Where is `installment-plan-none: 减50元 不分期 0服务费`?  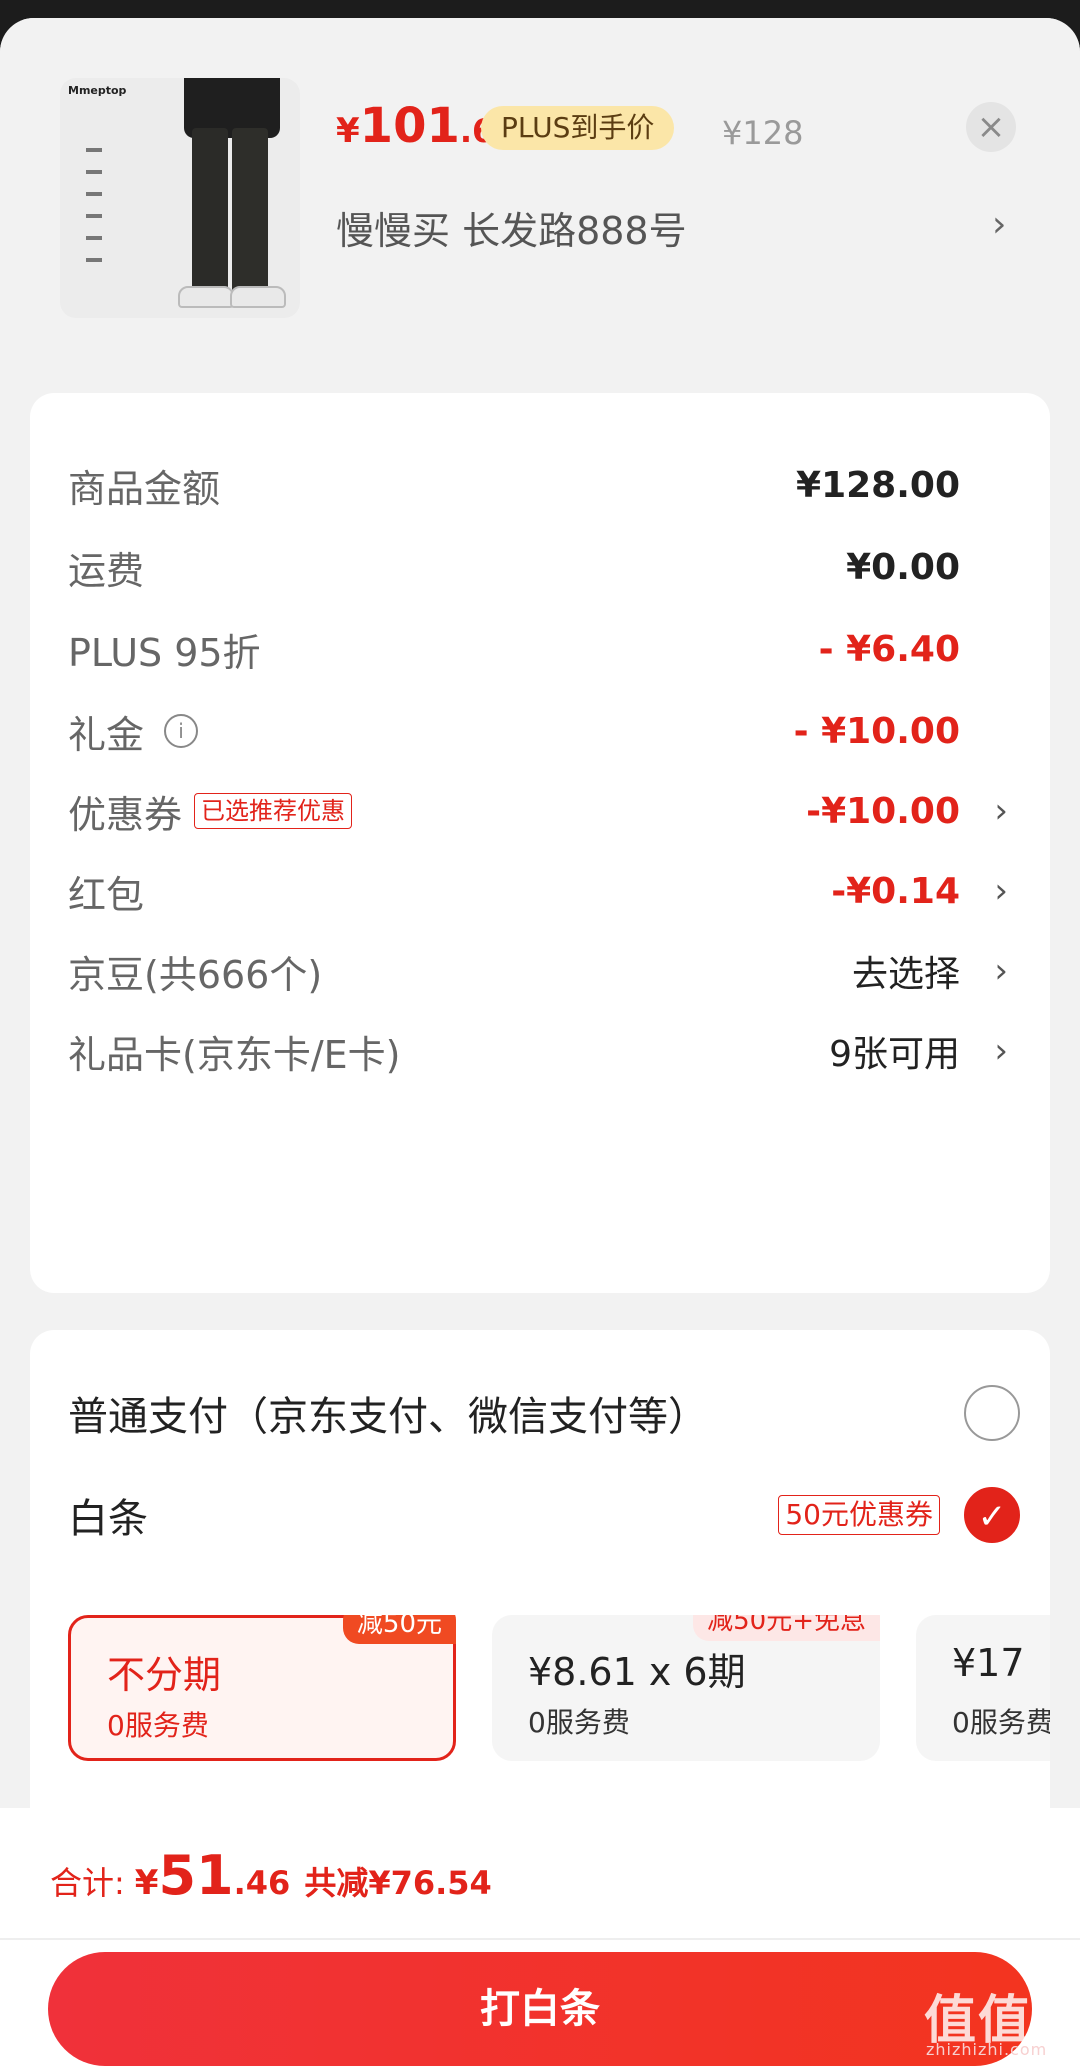
installment-plan-none: 减50元 不分期 0服务费 is located at coordinates (262, 1688).